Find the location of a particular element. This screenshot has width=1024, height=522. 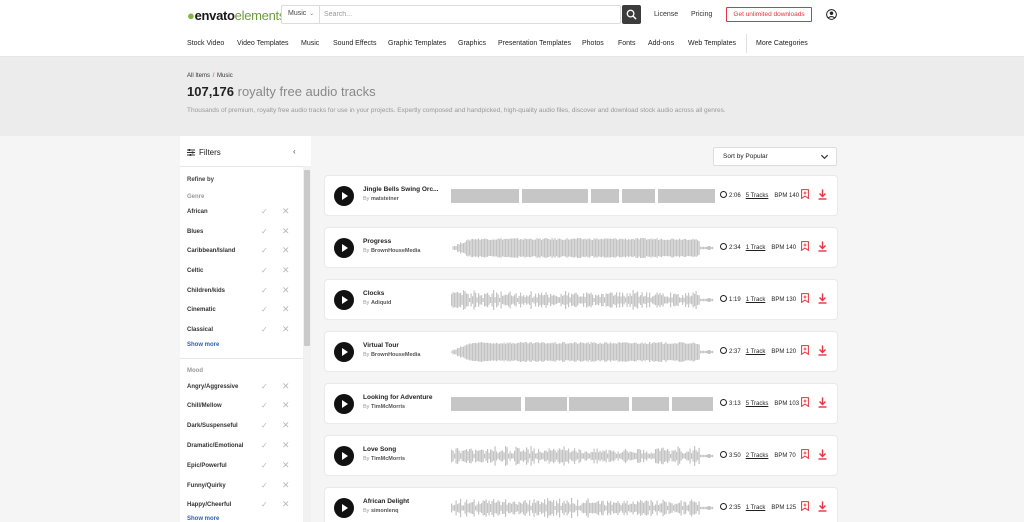

category-add-ons: Add-ons is located at coordinates (661, 43).